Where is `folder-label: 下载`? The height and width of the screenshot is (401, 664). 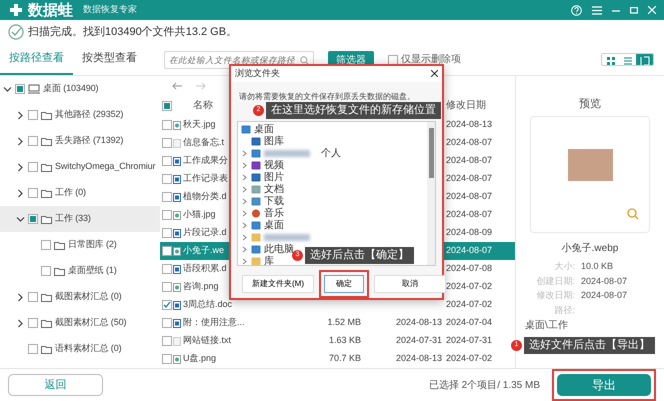 folder-label: 下载 is located at coordinates (274, 201).